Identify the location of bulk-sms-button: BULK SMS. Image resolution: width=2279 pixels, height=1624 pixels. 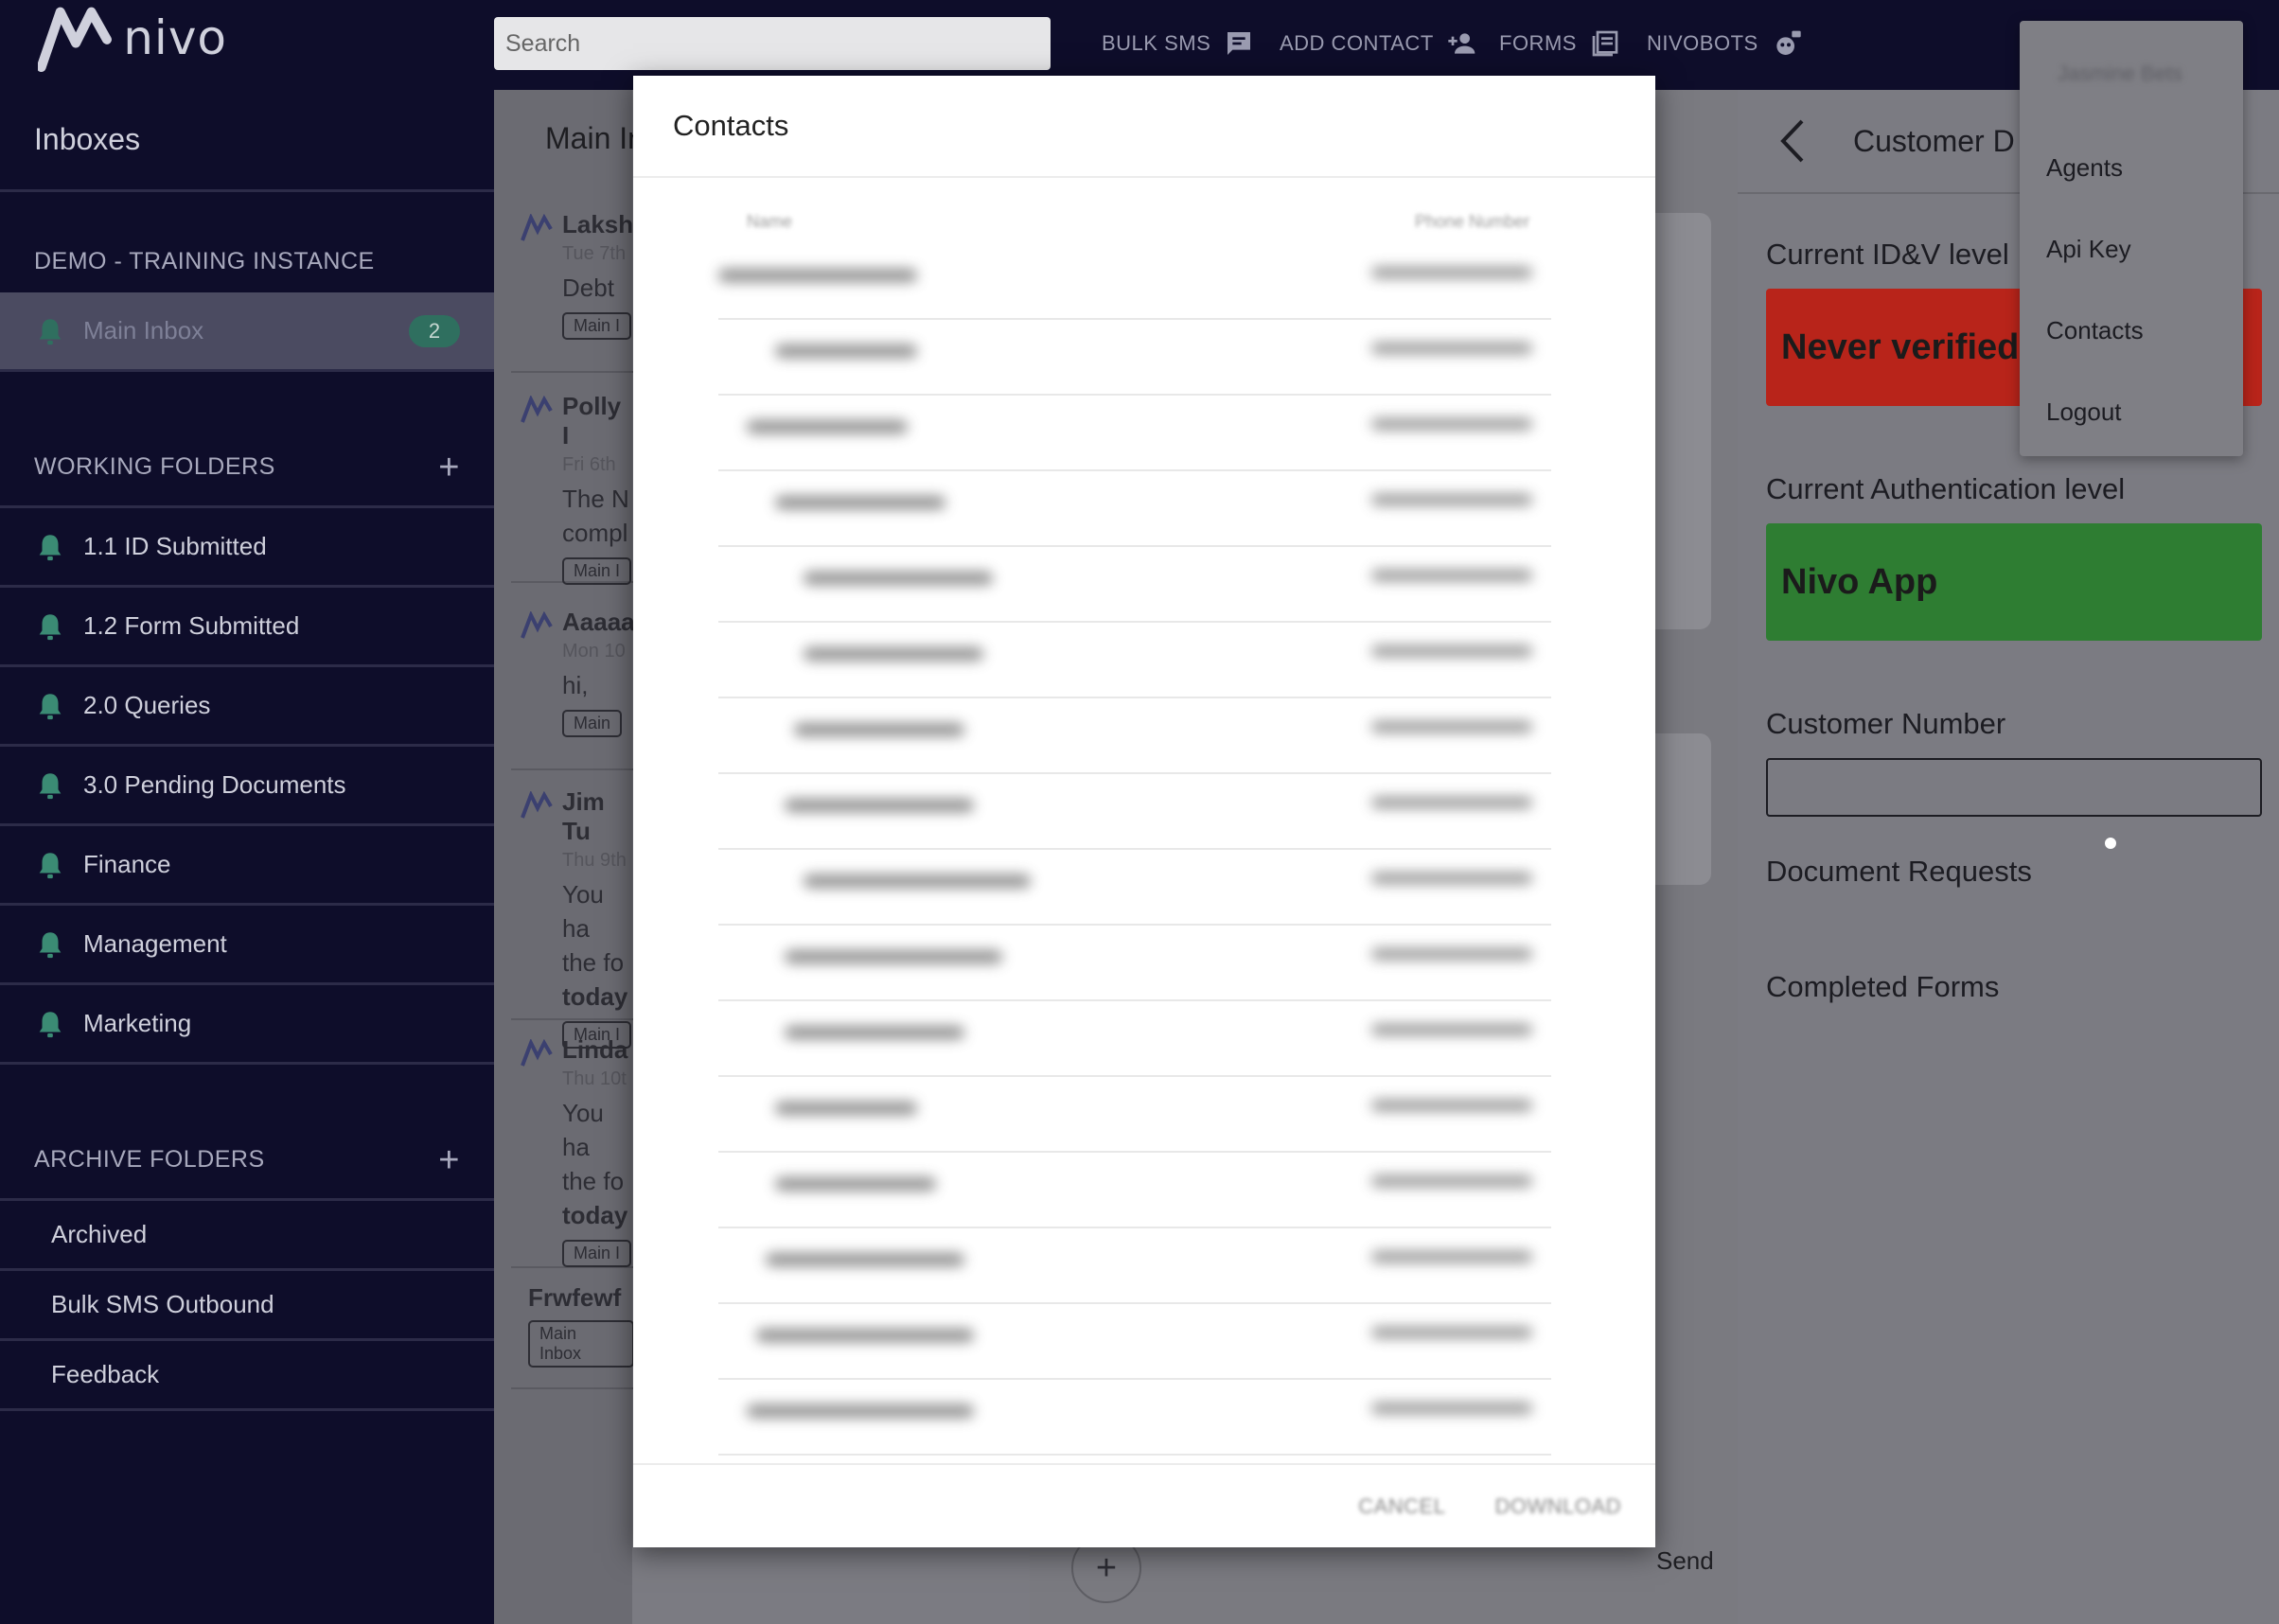
(1178, 43).